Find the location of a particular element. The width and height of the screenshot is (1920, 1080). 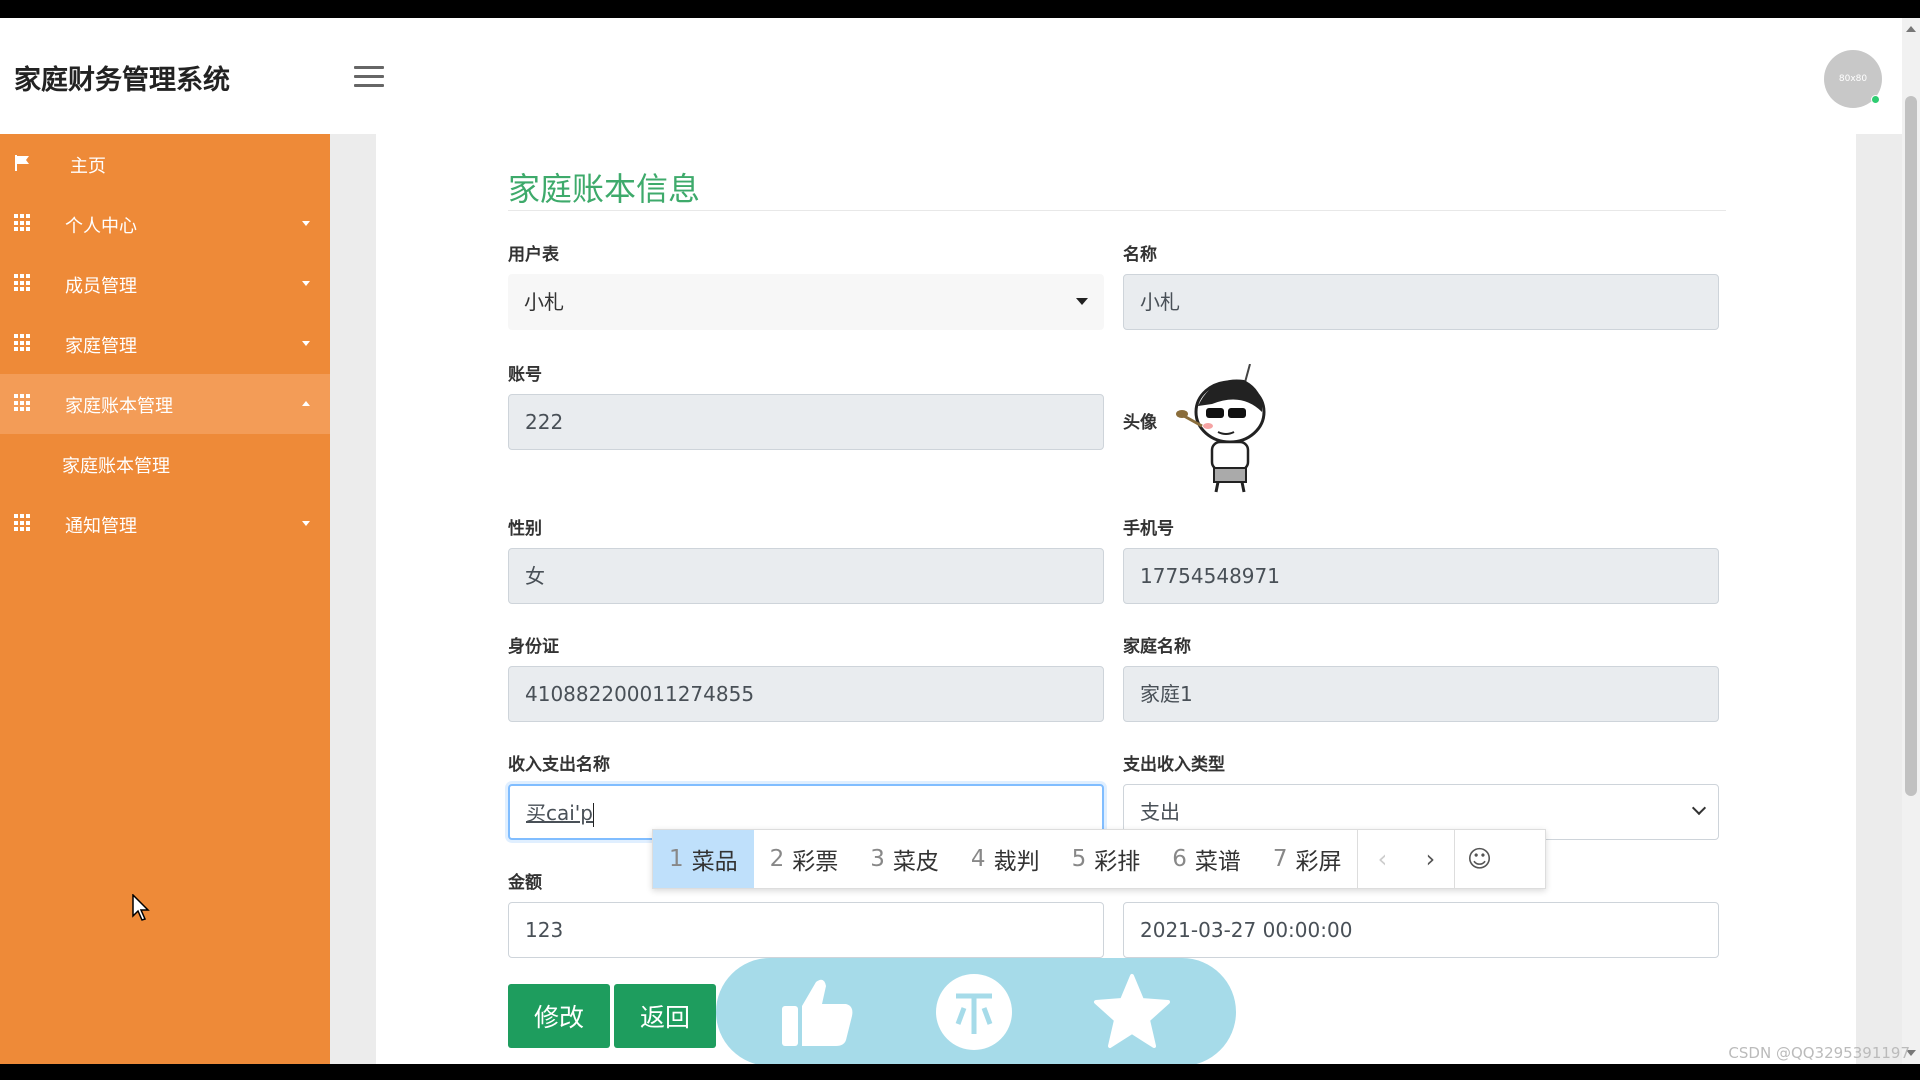

sidebar-item-personal-center: 个人中心 is located at coordinates (165, 224).